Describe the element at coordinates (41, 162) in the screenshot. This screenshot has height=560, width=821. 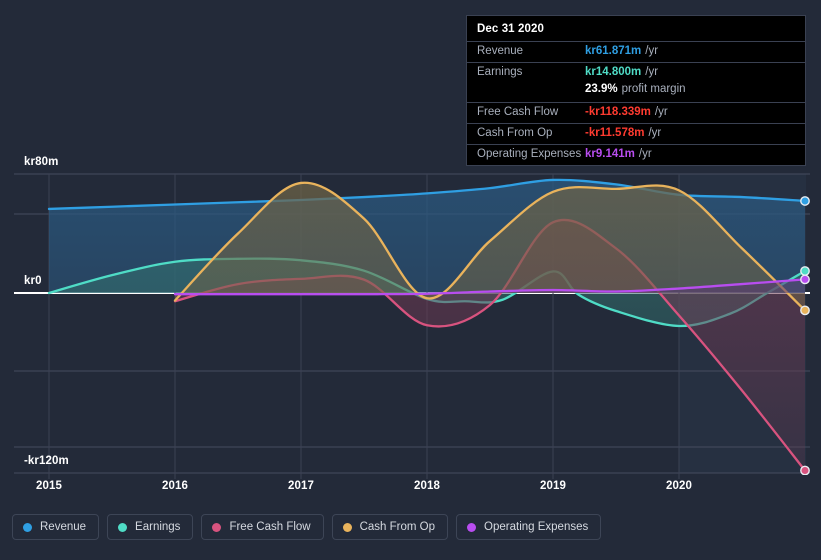
I see `y-axis-tick-label: kr80m` at that location.